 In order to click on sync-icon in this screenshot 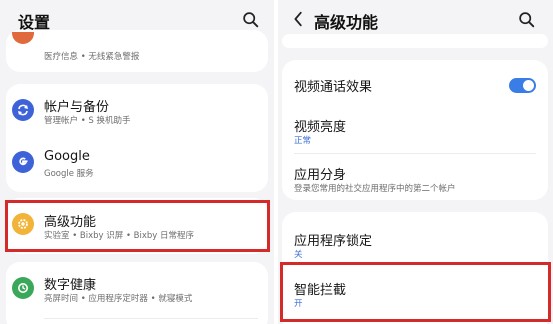, I will do `click(23, 110)`.